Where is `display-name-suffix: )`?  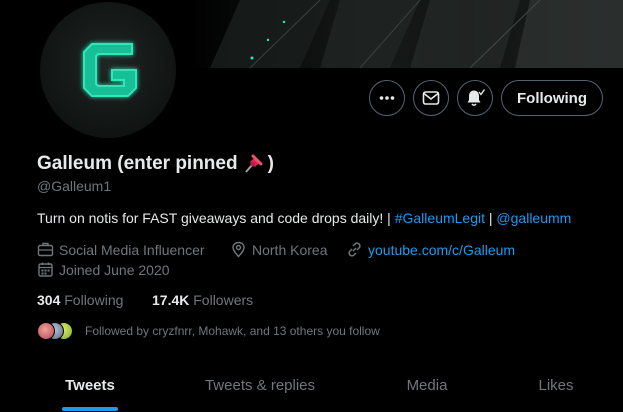 display-name-suffix: ) is located at coordinates (270, 163).